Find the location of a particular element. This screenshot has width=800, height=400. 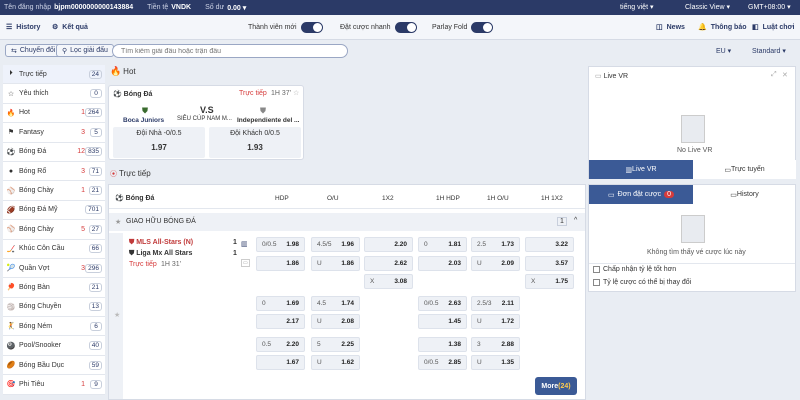

sidebar-item: ● Bóng Rổ 3 71 is located at coordinates (54, 171).